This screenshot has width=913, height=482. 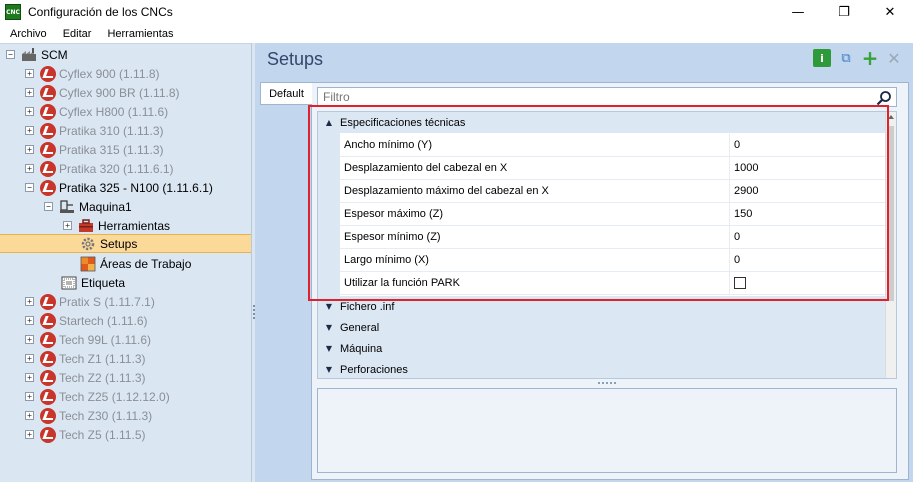 What do you see at coordinates (601, 348) in the screenshot?
I see `section-maquina: ▼ Máquina` at bounding box center [601, 348].